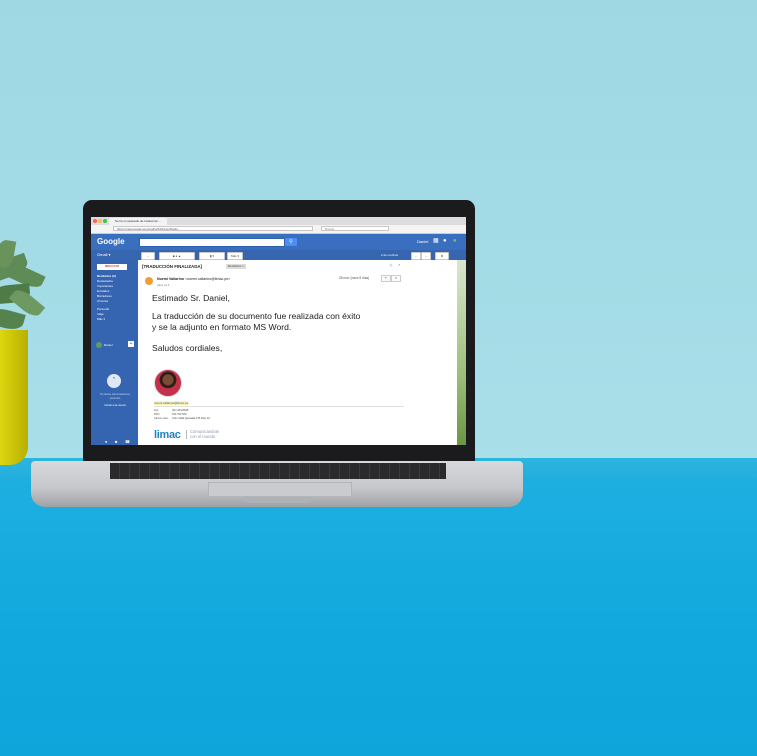  I want to click on sidebar-item-travel: Viaje, so click(100, 314).